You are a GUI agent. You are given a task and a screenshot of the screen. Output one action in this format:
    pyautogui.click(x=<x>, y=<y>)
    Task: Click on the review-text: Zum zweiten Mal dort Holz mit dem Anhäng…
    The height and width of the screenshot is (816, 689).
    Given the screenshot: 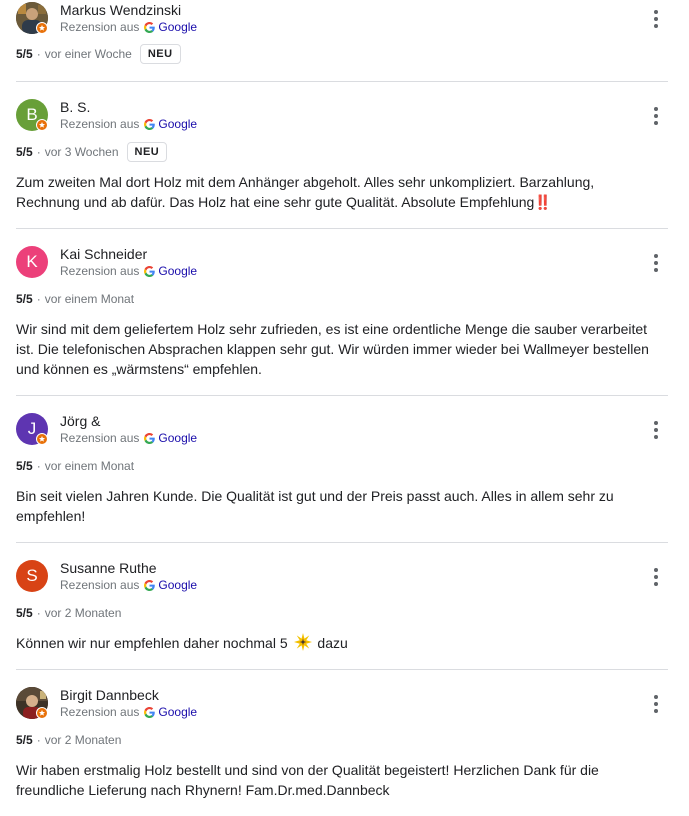 What is the action you would take?
    pyautogui.click(x=305, y=192)
    